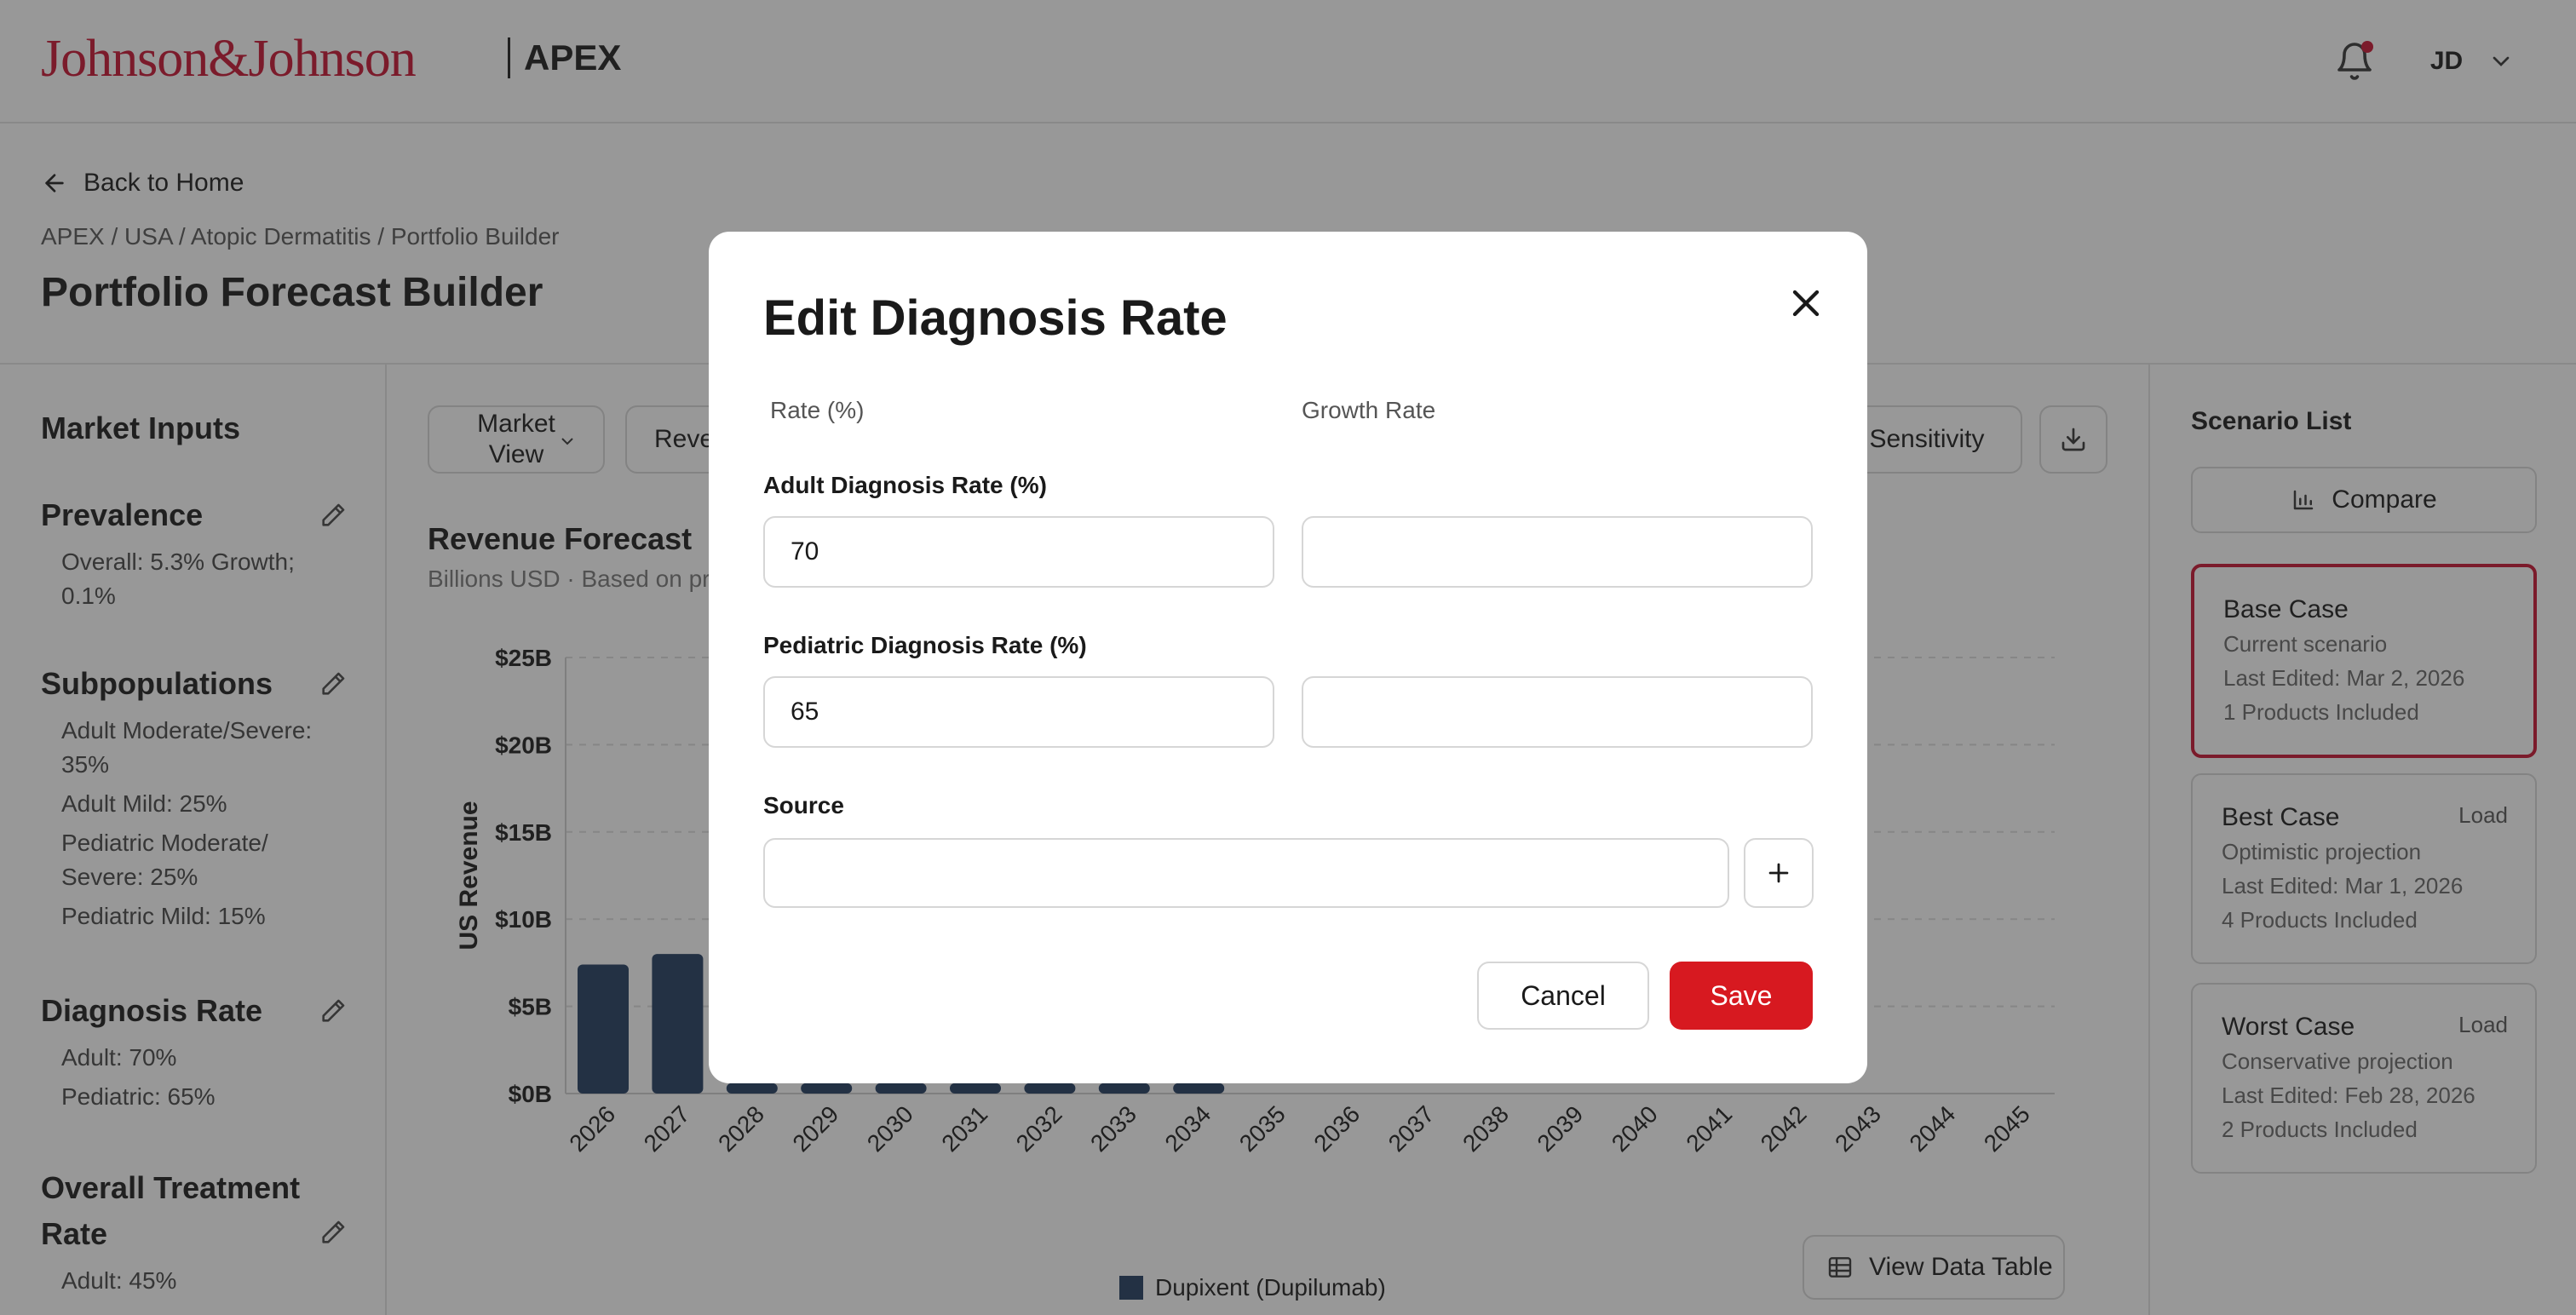 The image size is (2576, 1315). Describe the element at coordinates (1369, 410) in the screenshot. I see `growth-column-header: Growth Rate` at that location.